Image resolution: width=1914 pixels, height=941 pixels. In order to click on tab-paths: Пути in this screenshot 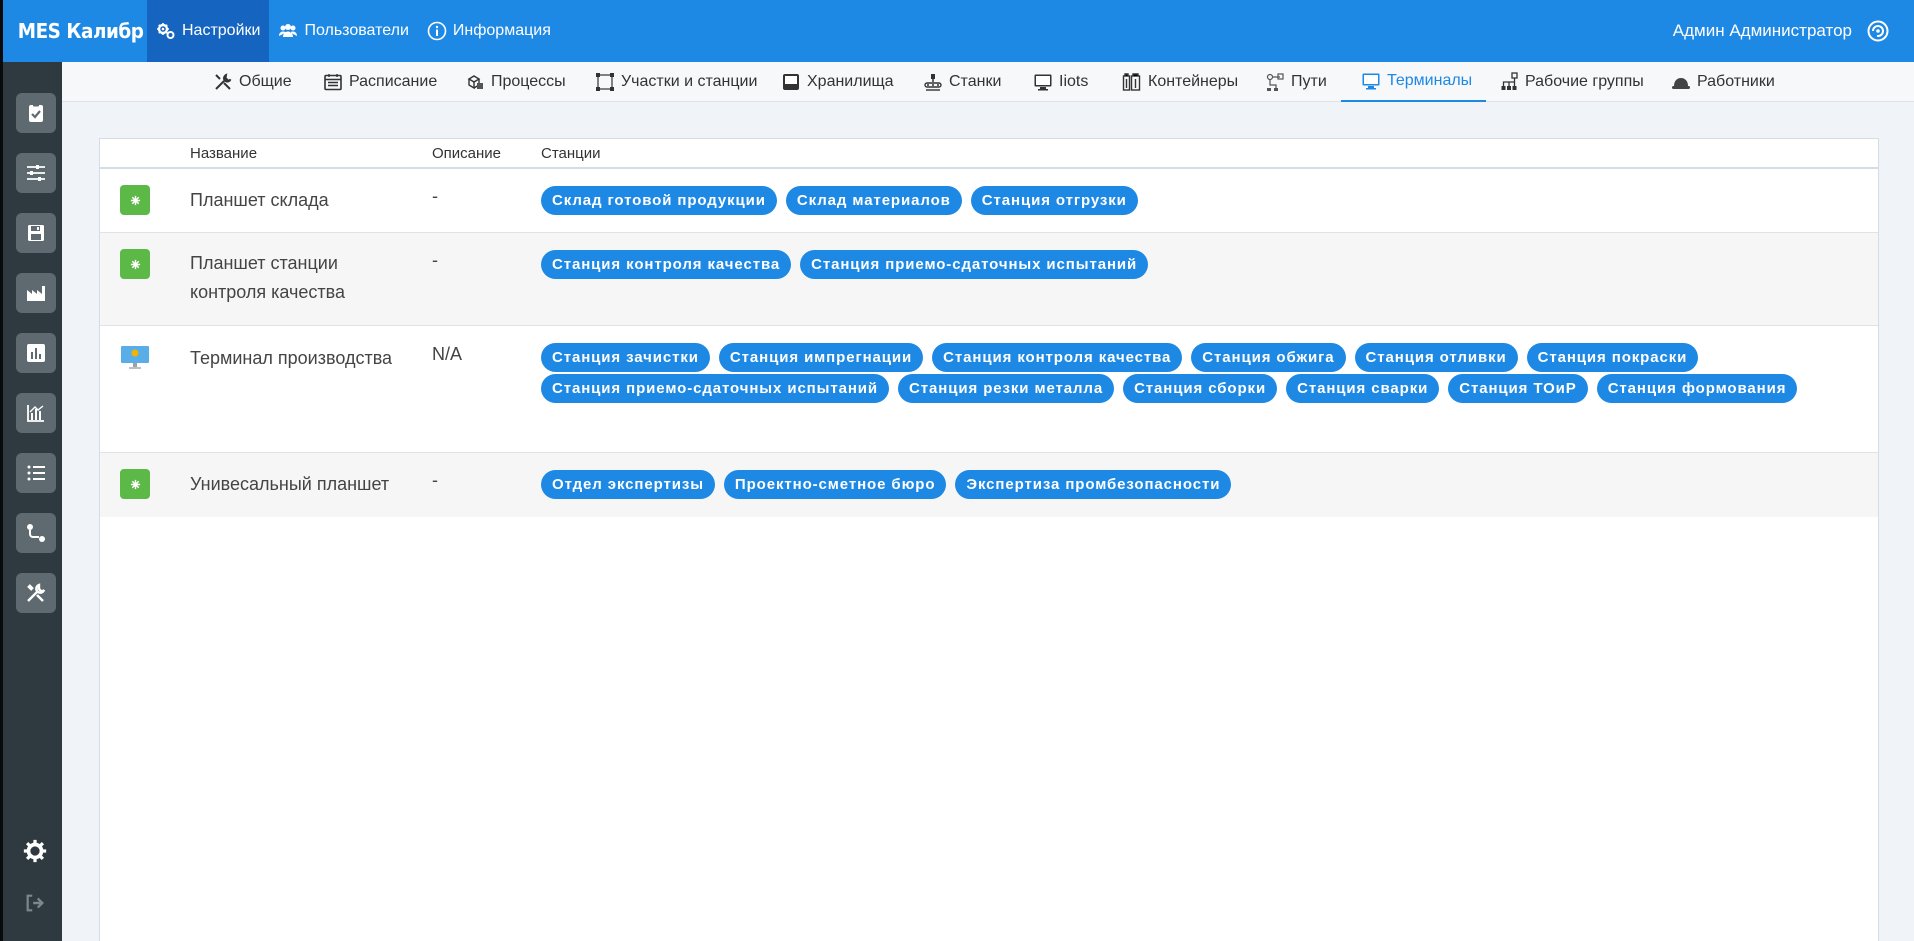, I will do `click(1296, 82)`.